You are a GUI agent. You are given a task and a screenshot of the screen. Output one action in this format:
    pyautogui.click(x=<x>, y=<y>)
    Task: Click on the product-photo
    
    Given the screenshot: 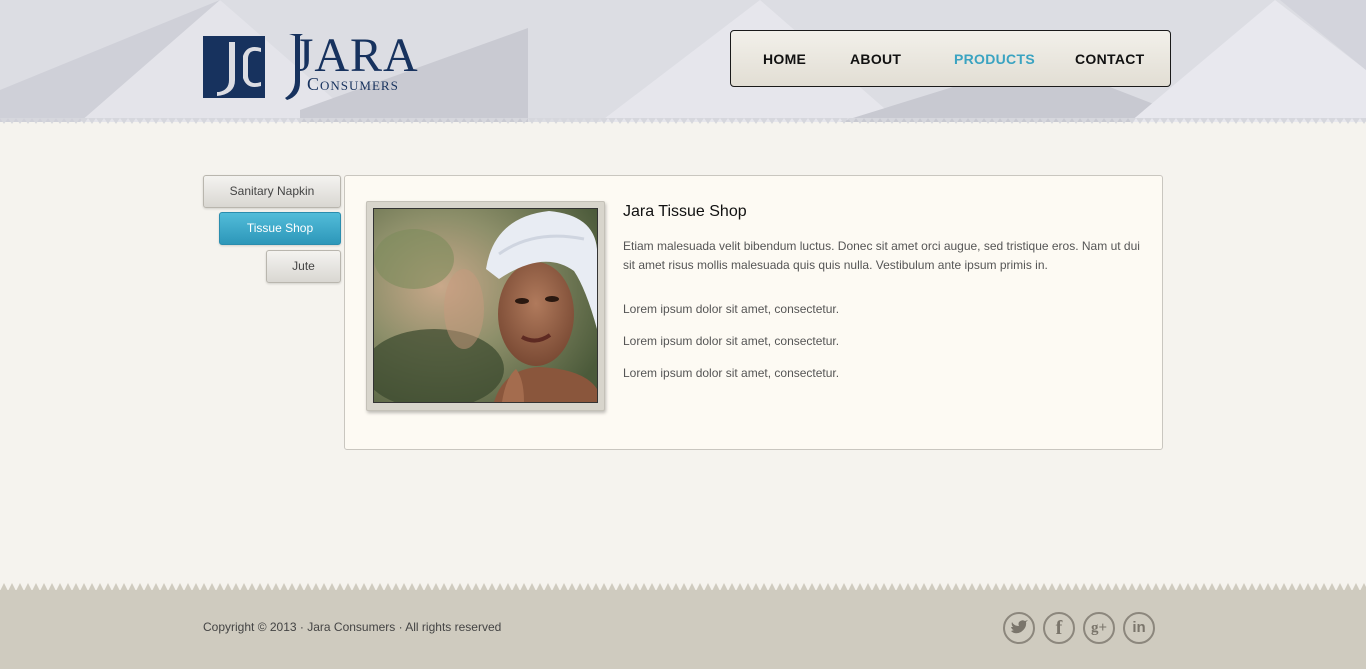 What is the action you would take?
    pyautogui.click(x=485, y=305)
    